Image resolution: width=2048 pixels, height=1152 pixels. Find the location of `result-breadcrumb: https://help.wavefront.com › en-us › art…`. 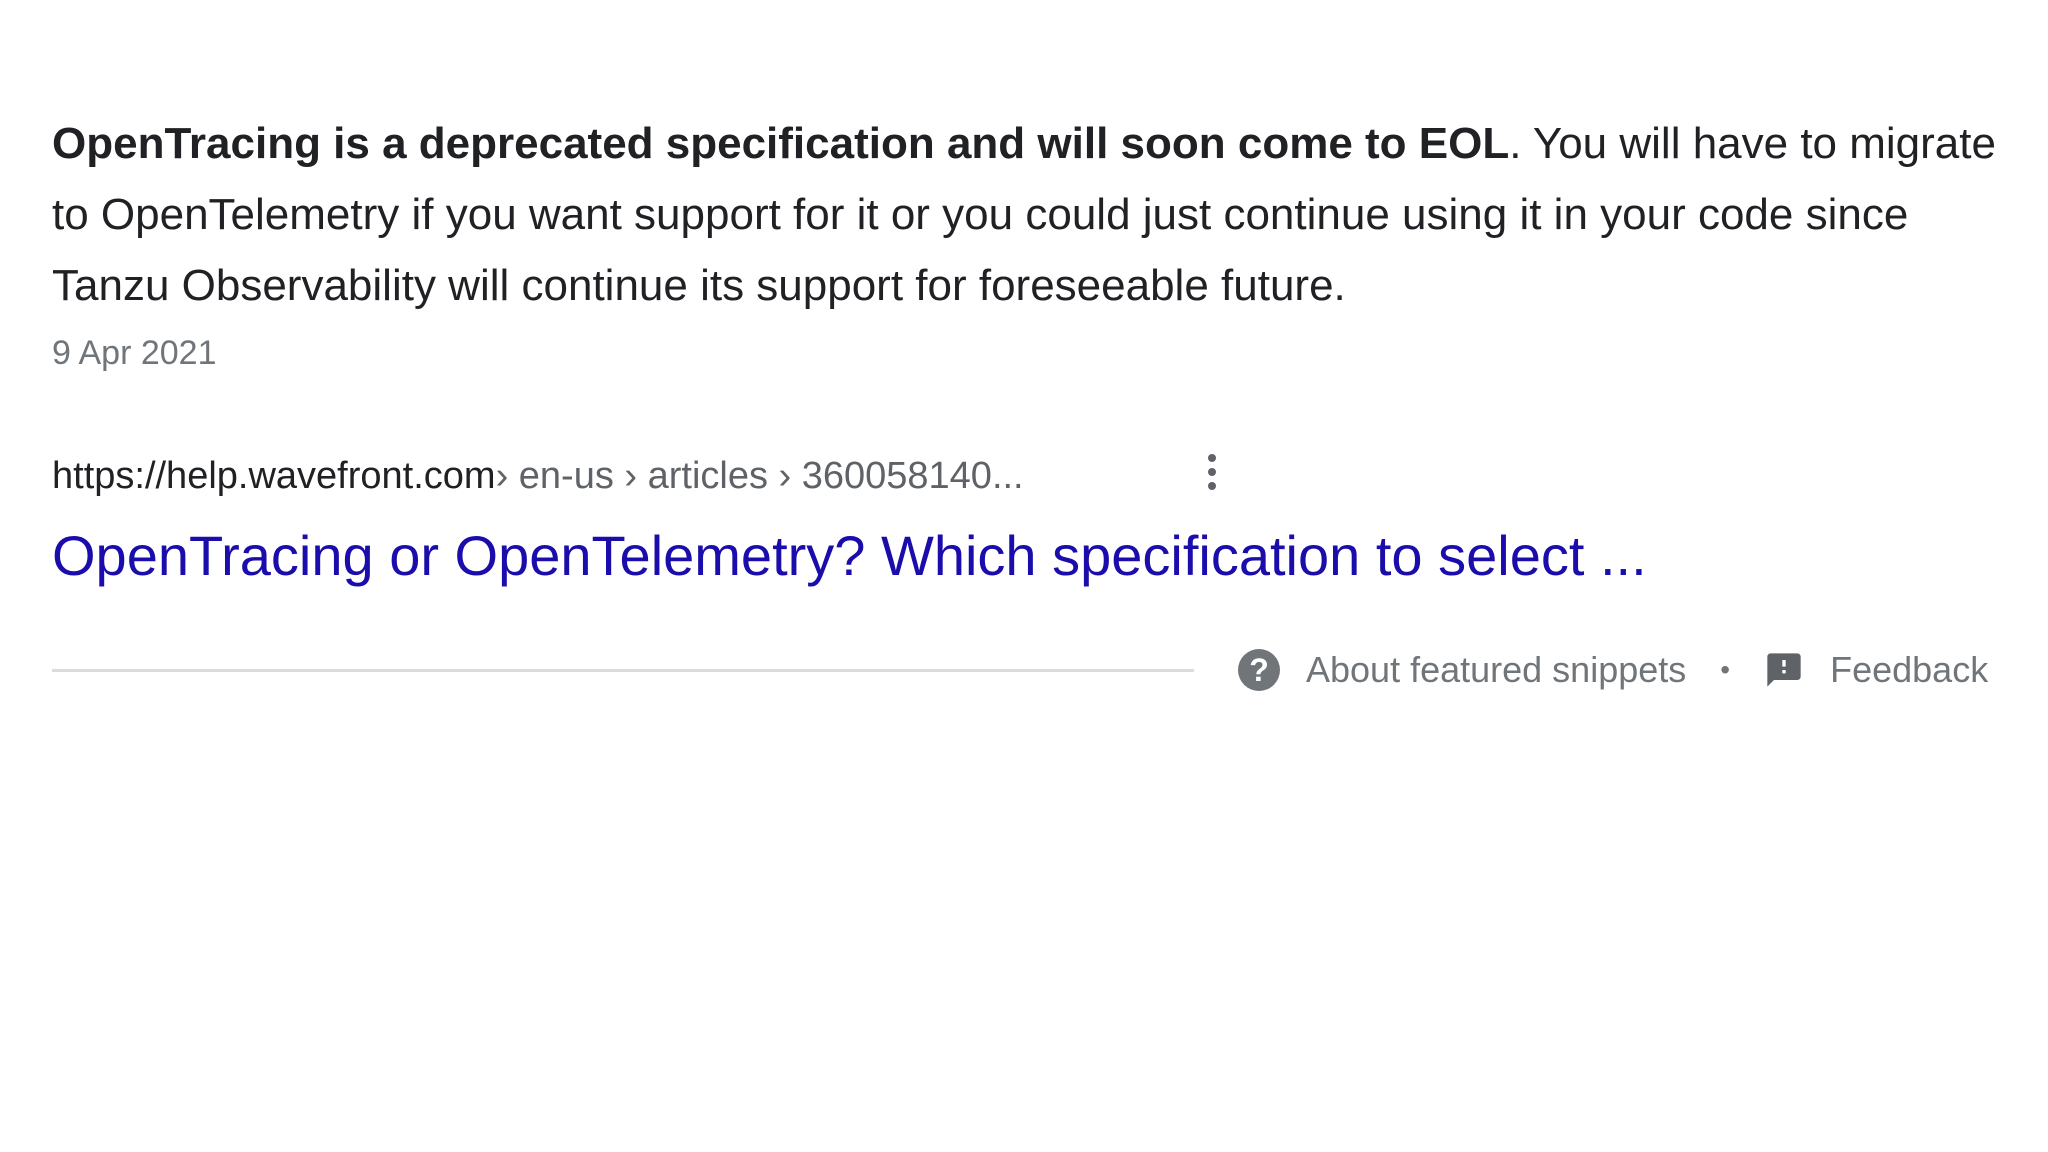

result-breadcrumb: https://help.wavefront.com › en-us › art… is located at coordinates (538, 476).